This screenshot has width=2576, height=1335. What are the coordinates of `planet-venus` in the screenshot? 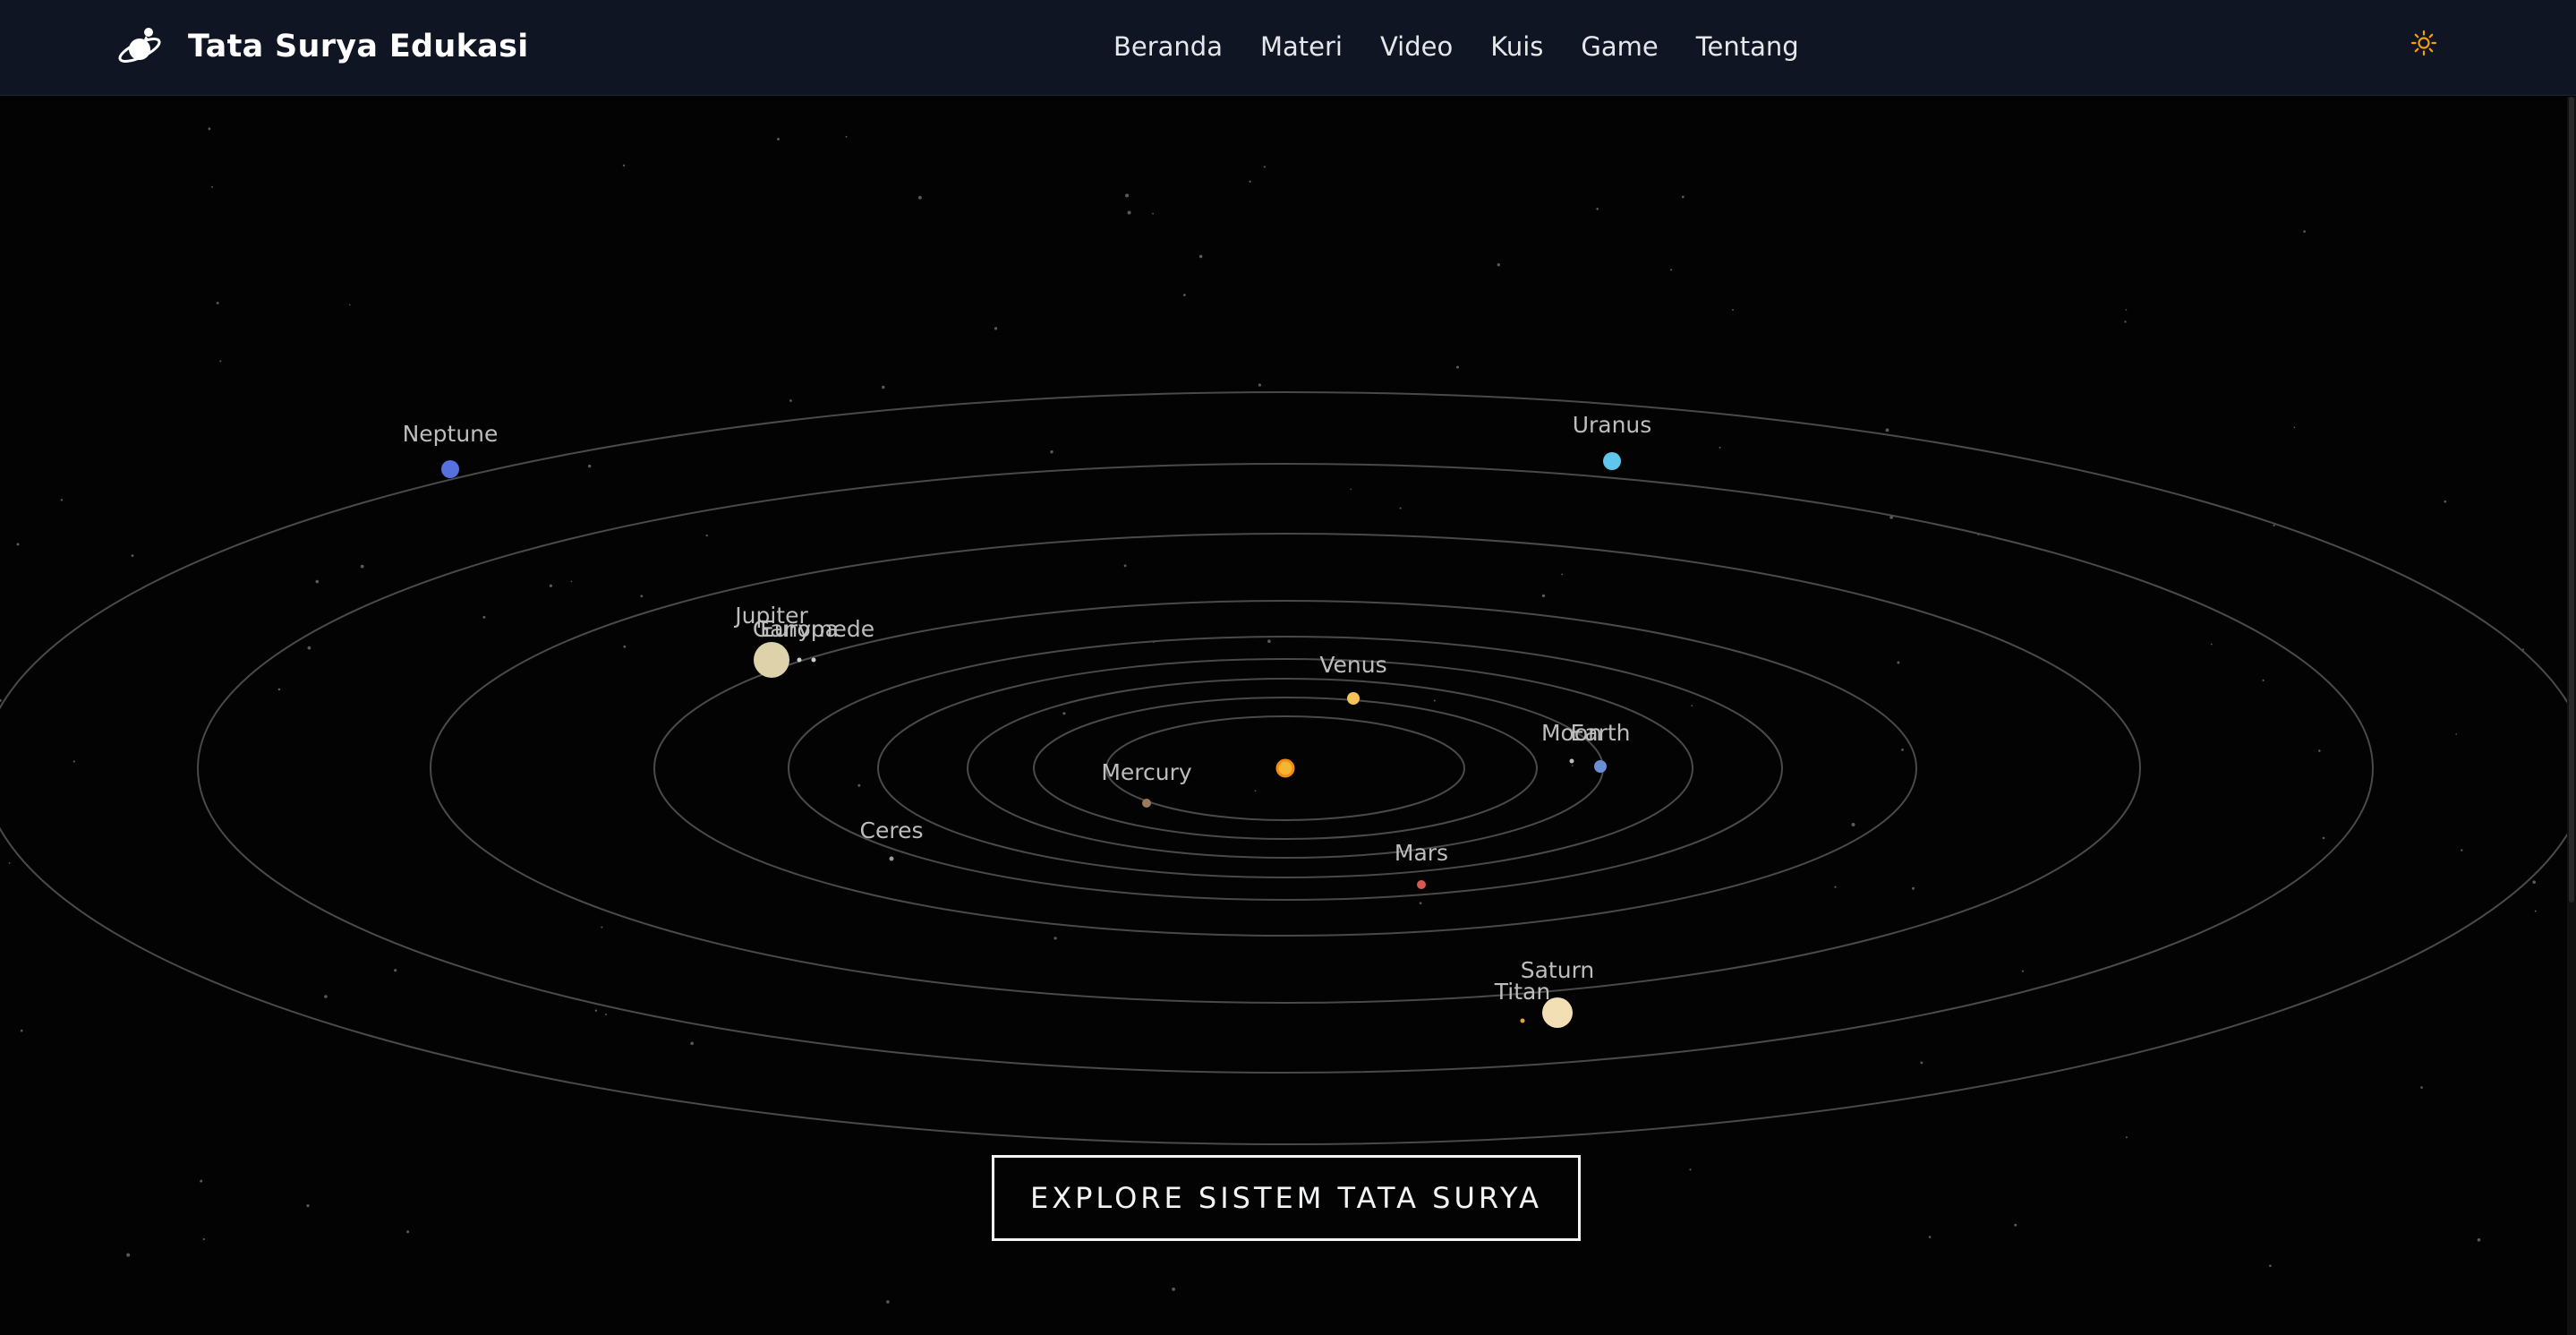 It's located at (1353, 698).